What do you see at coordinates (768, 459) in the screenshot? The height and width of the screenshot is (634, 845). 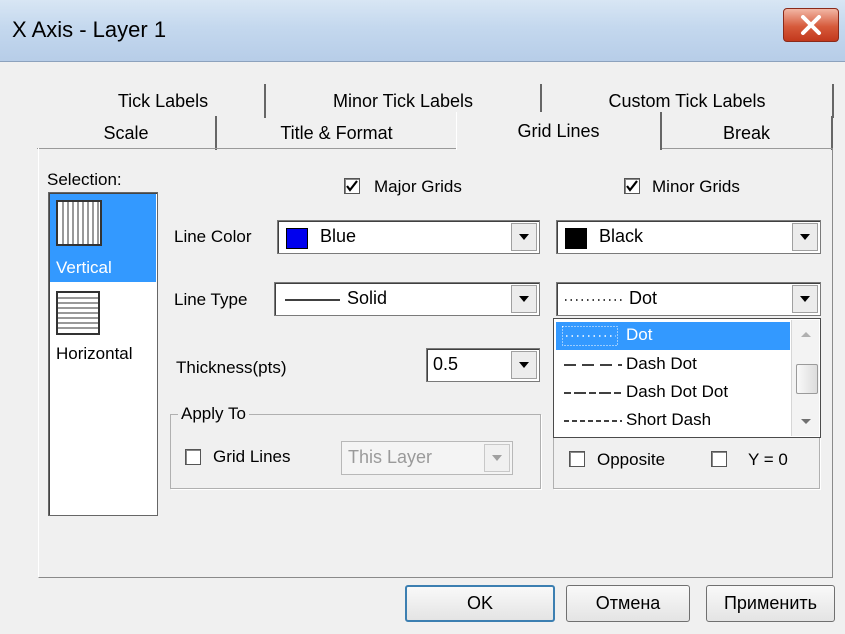 I see `y-zero-label: Y = 0` at bounding box center [768, 459].